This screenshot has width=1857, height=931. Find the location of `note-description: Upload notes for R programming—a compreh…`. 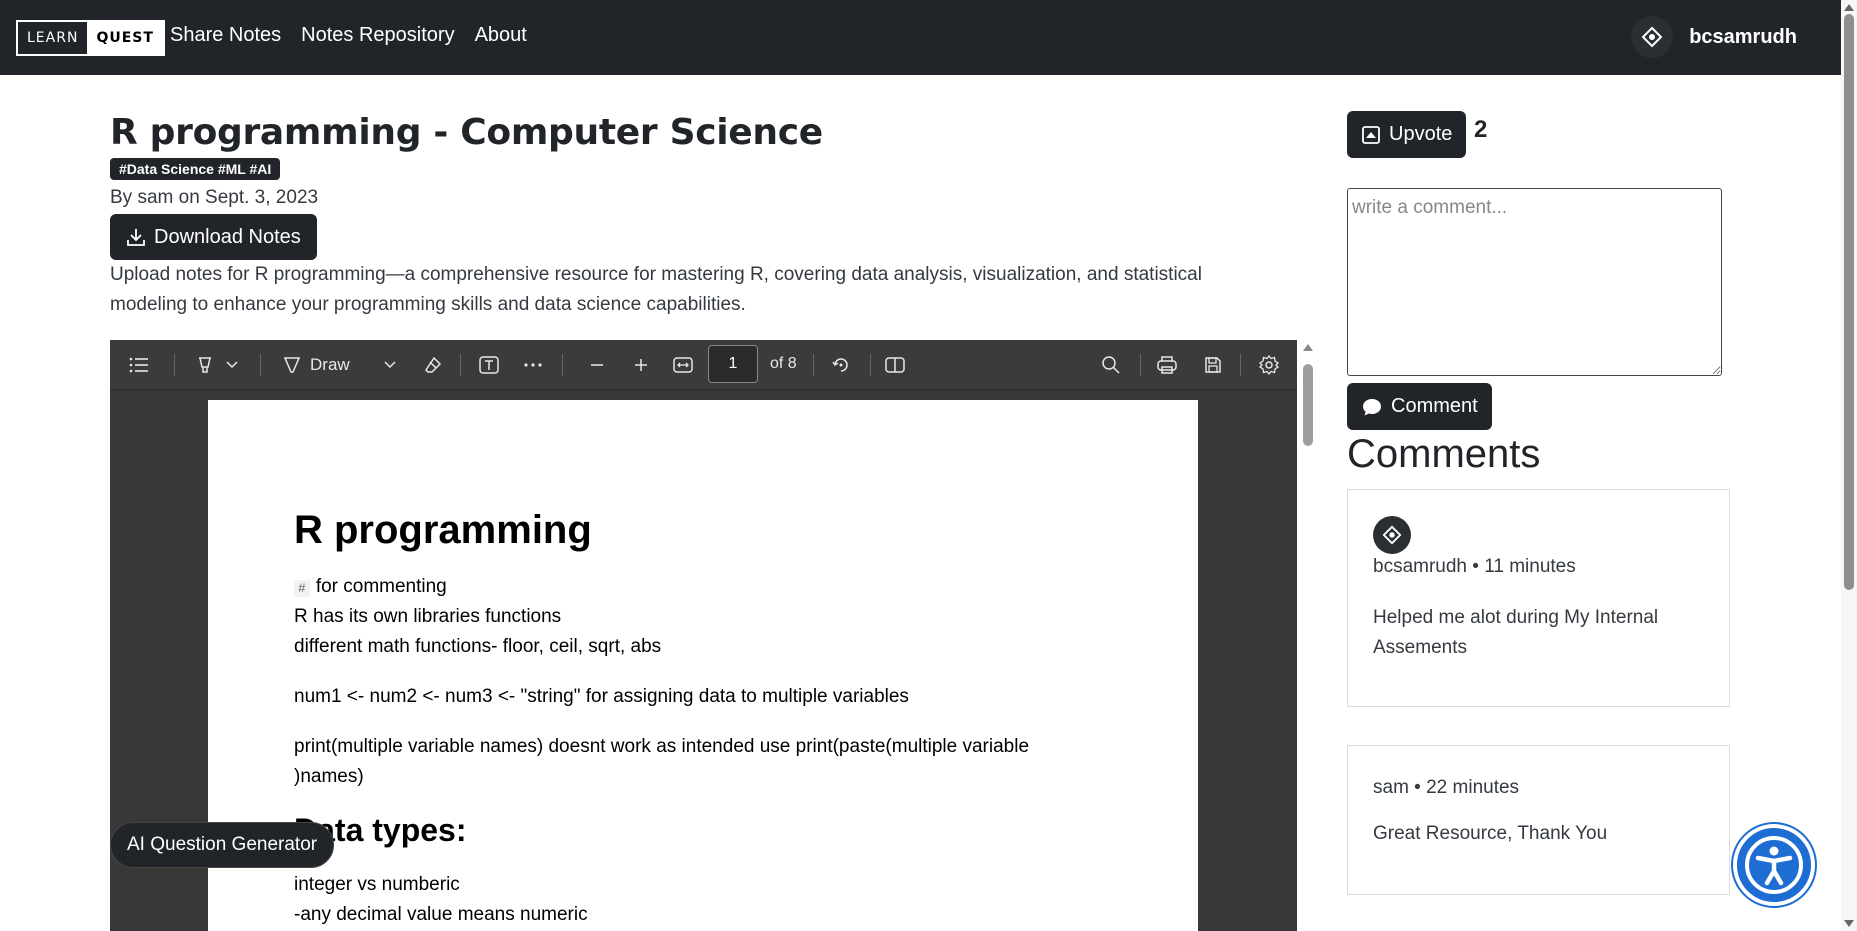

note-description: Upload notes for R programming—a compreh… is located at coordinates (656, 289).